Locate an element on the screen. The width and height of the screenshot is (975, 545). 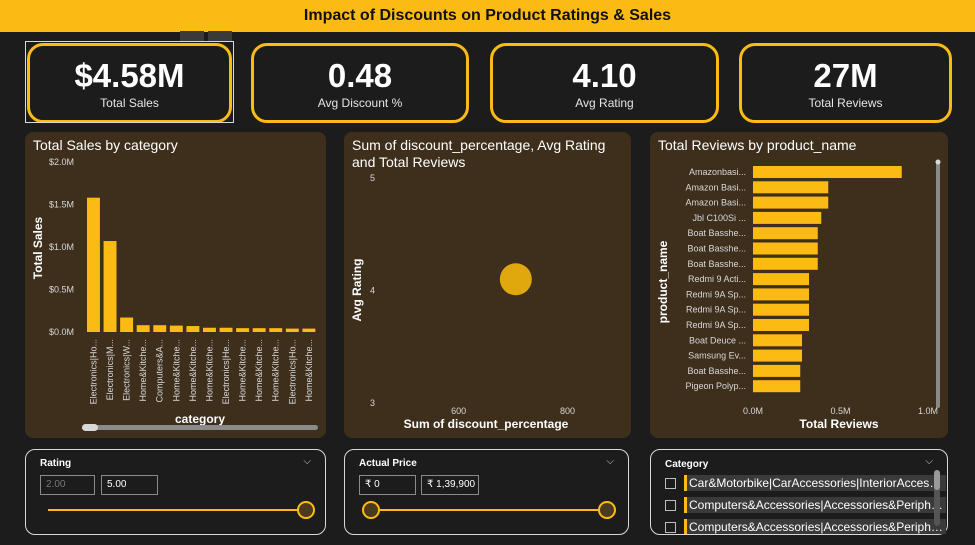
visual-header-icons is located at coordinates (206, 36).